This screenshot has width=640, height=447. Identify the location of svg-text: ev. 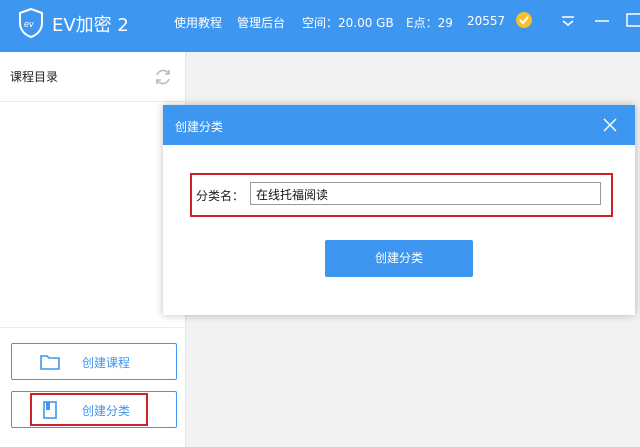
(29, 24).